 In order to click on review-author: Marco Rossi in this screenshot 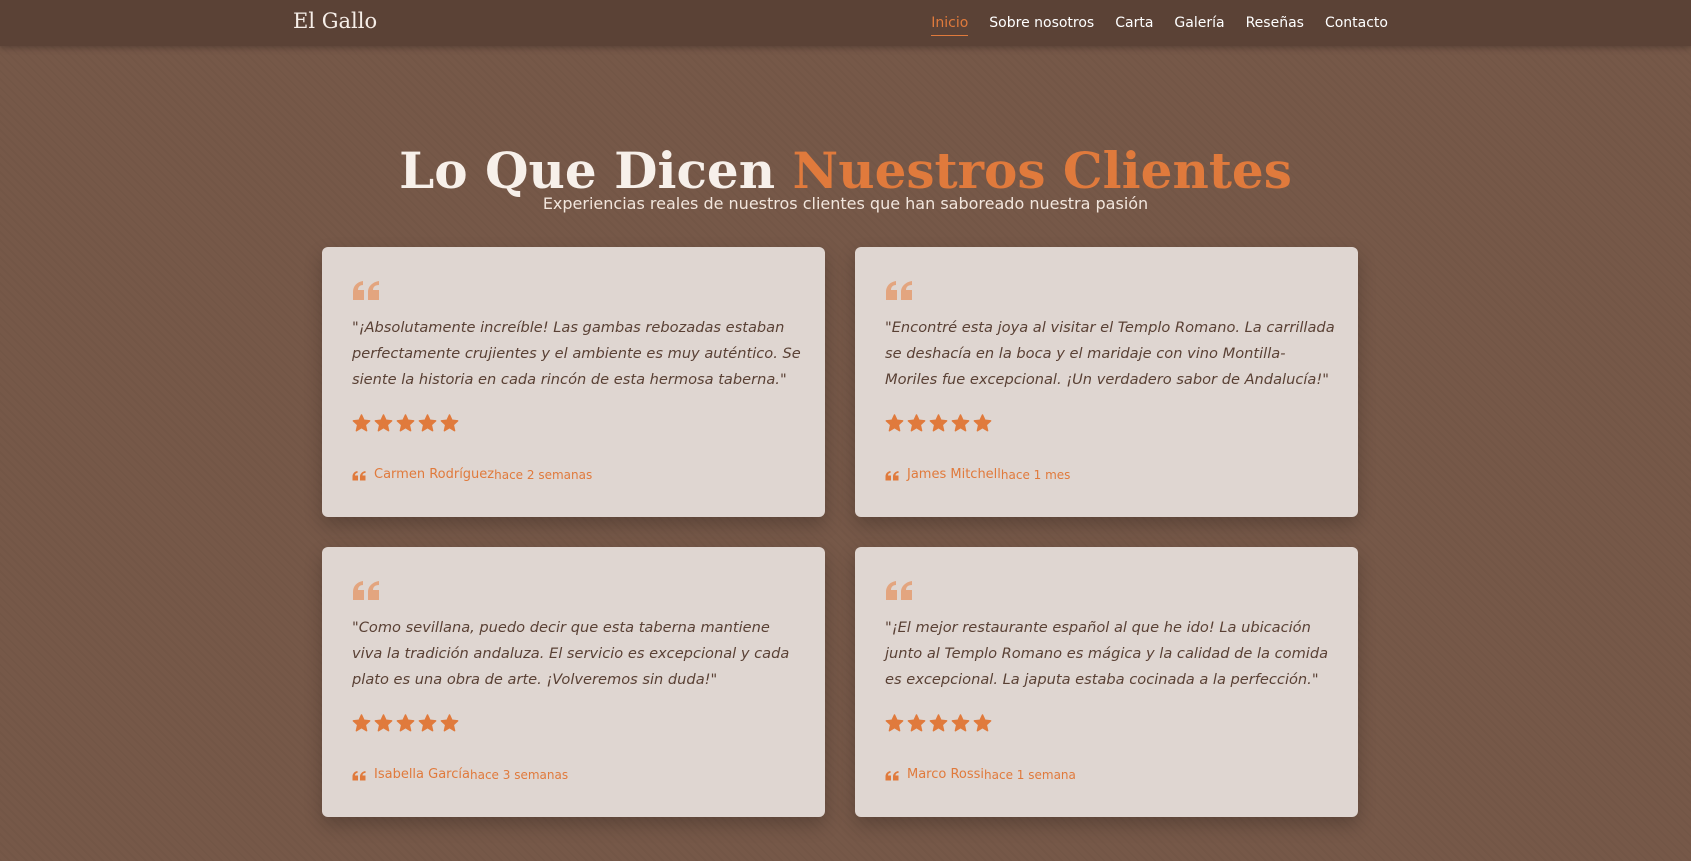, I will do `click(946, 774)`.